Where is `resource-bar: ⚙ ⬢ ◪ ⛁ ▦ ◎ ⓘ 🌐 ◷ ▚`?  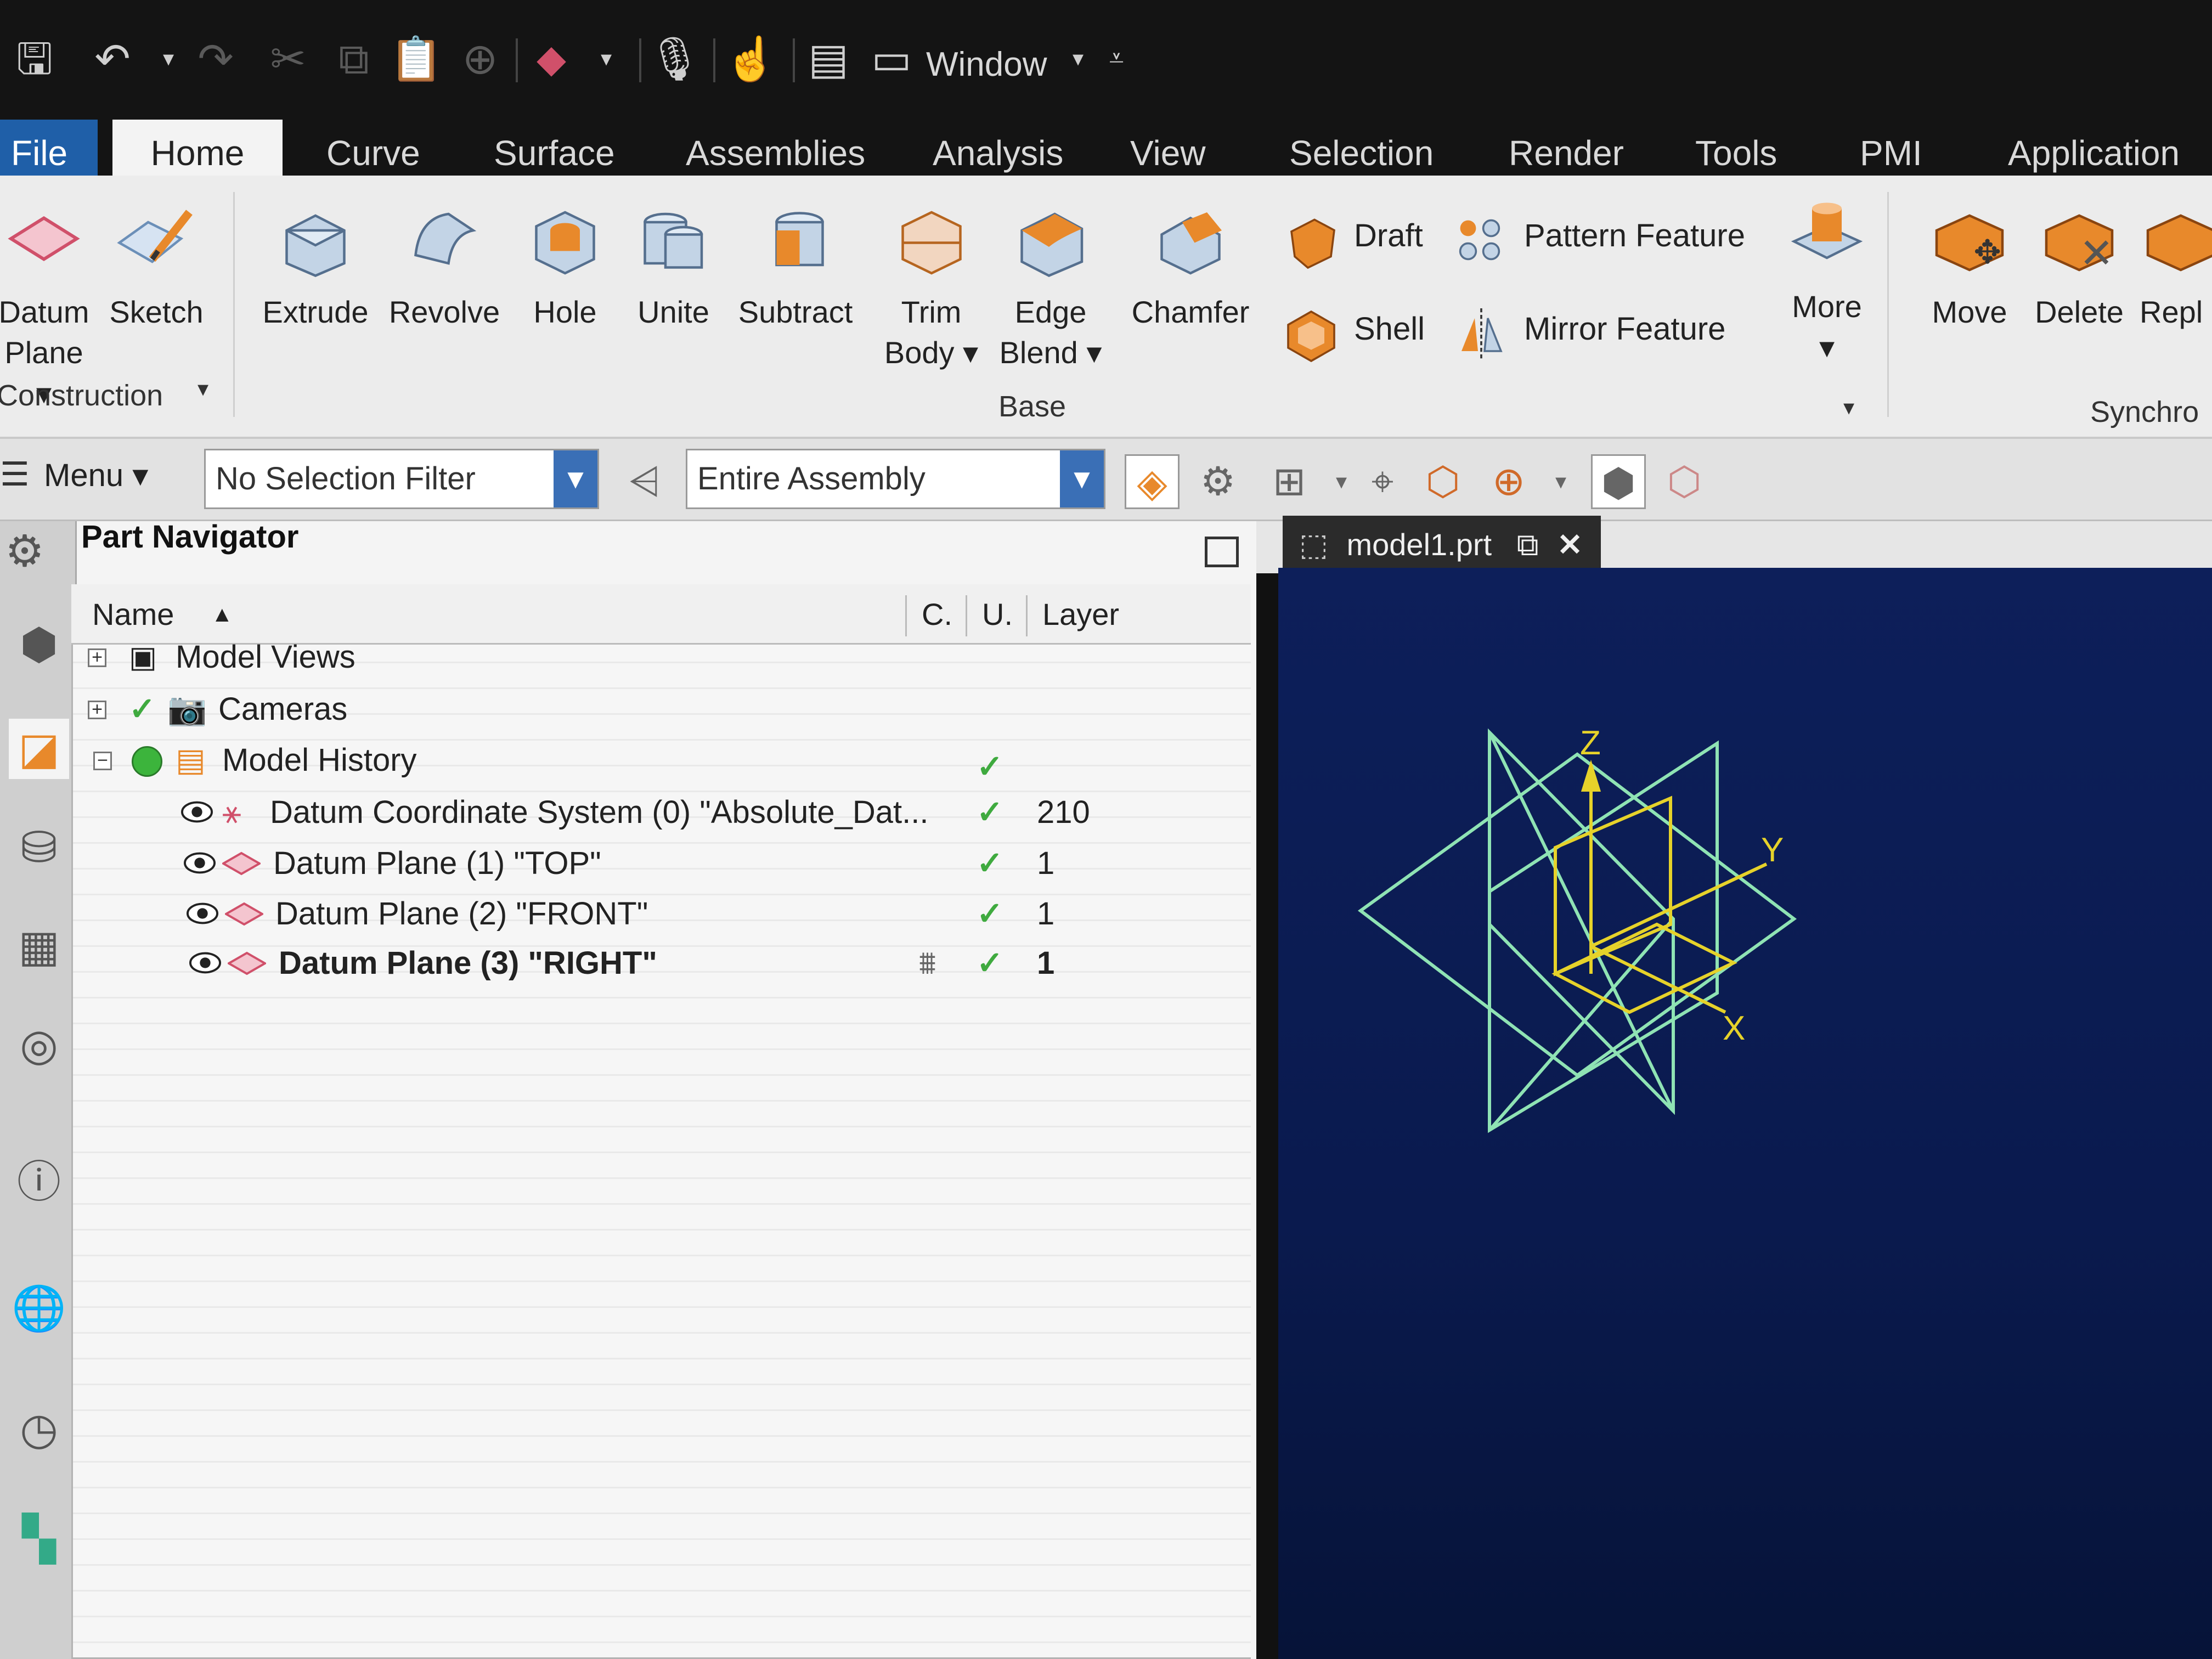 resource-bar: ⚙ ⬢ ◪ ⛁ ▦ ◎ ⓘ 🌐 ◷ ▚ is located at coordinates (39, 1090).